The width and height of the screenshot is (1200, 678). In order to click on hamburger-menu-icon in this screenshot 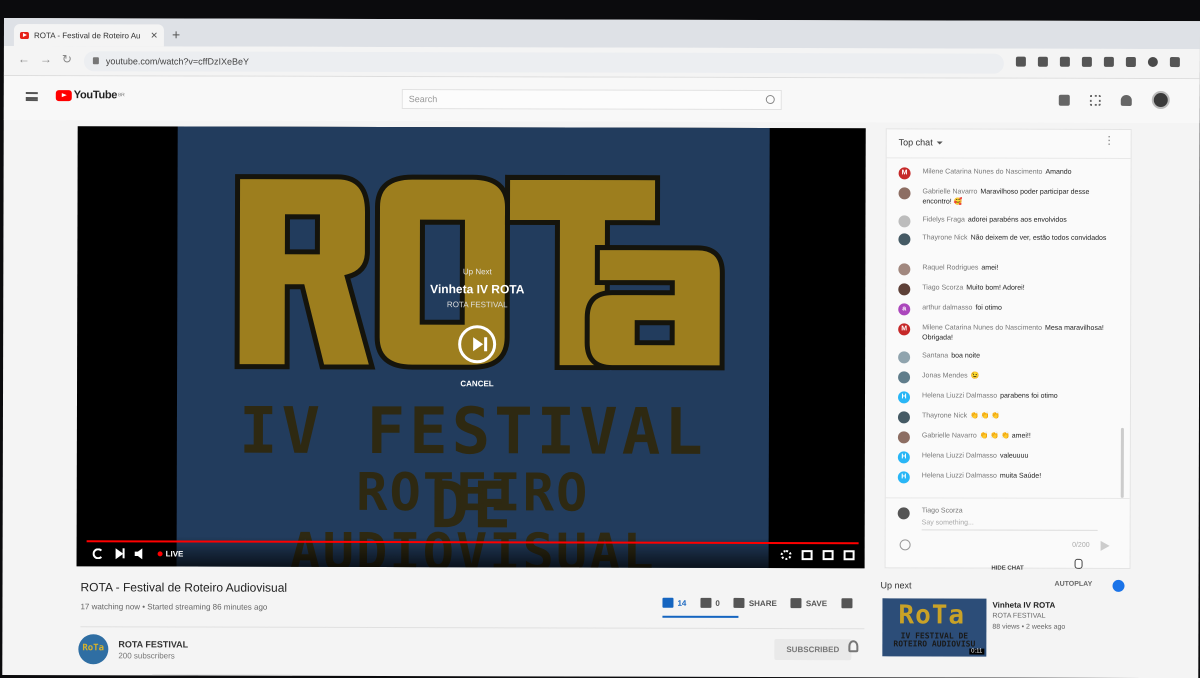, I will do `click(31, 97)`.